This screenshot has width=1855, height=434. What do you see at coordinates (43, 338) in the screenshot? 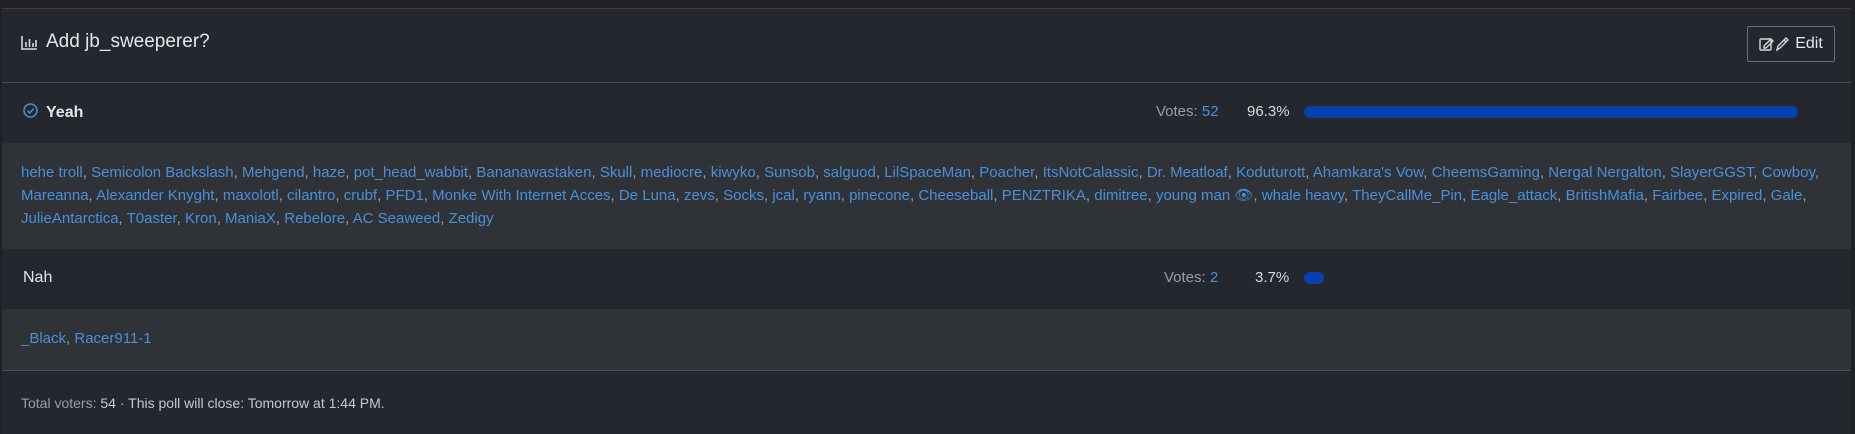
I see `voter-link: _Black` at bounding box center [43, 338].